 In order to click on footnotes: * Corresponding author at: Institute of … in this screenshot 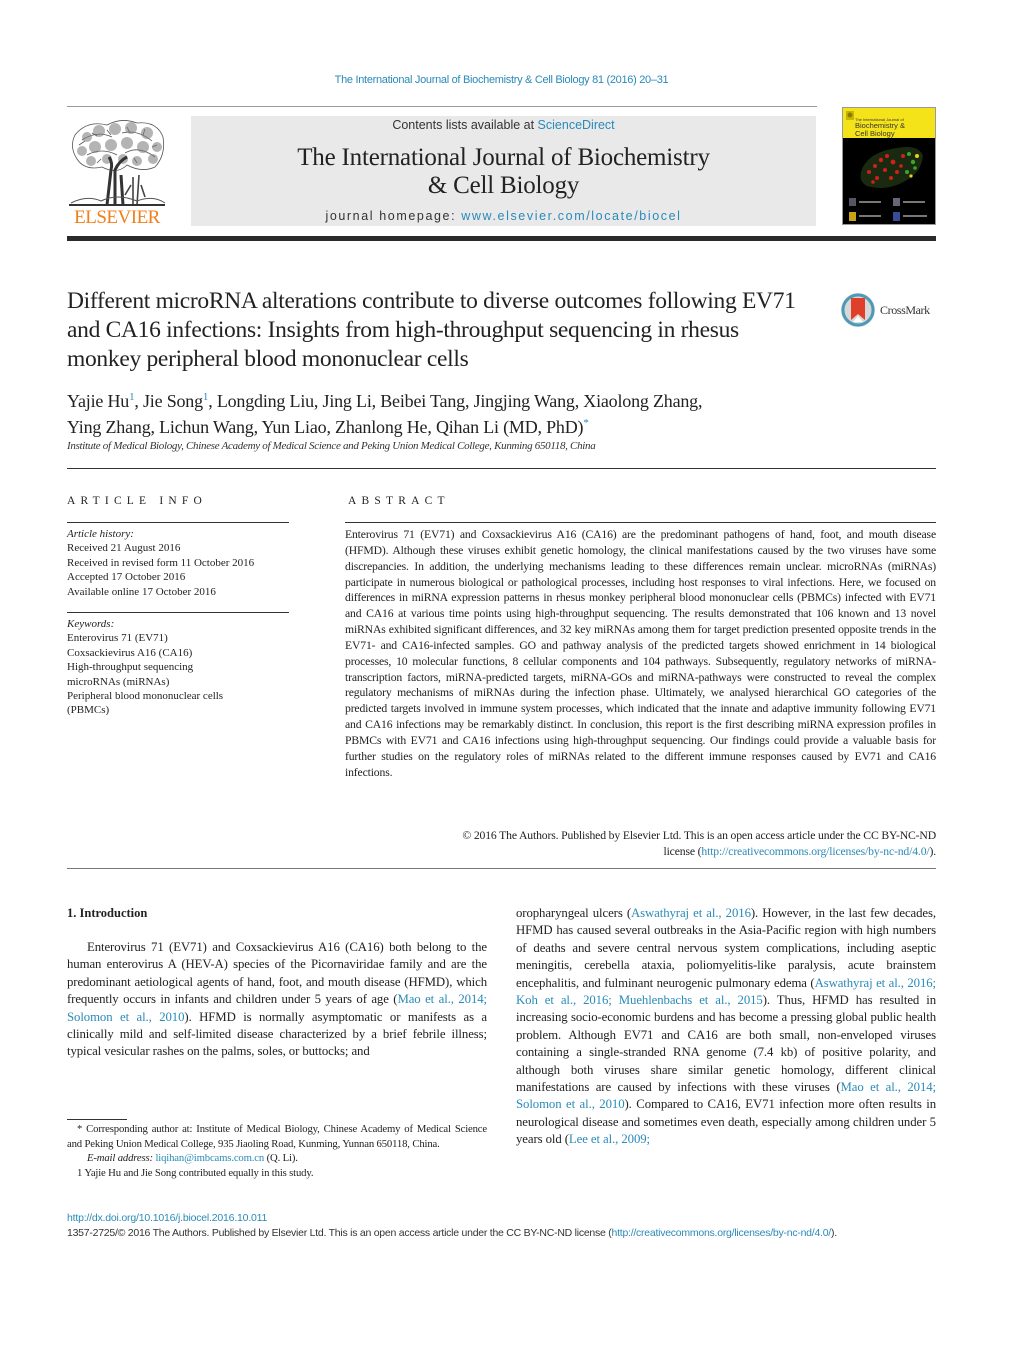, I will do `click(277, 1151)`.